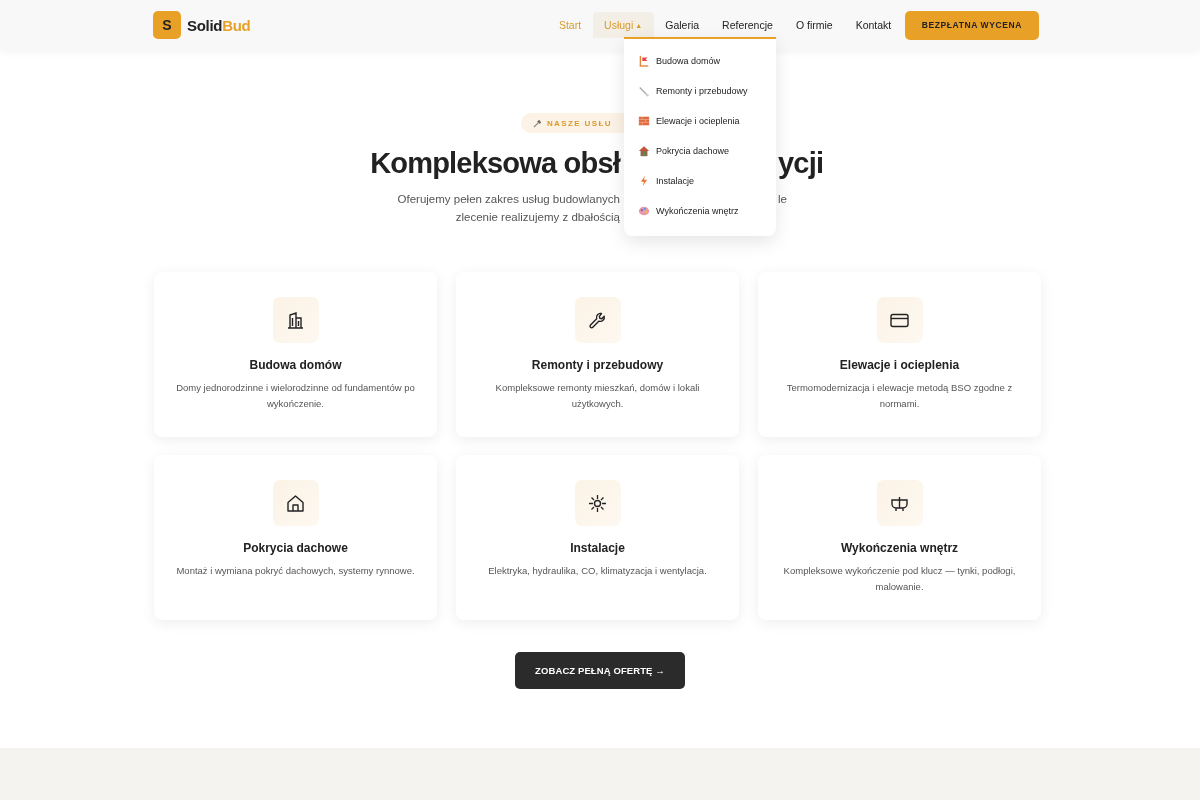 The height and width of the screenshot is (800, 1200). What do you see at coordinates (597, 365) in the screenshot?
I see `service-title: Remonty i przebudowy` at bounding box center [597, 365].